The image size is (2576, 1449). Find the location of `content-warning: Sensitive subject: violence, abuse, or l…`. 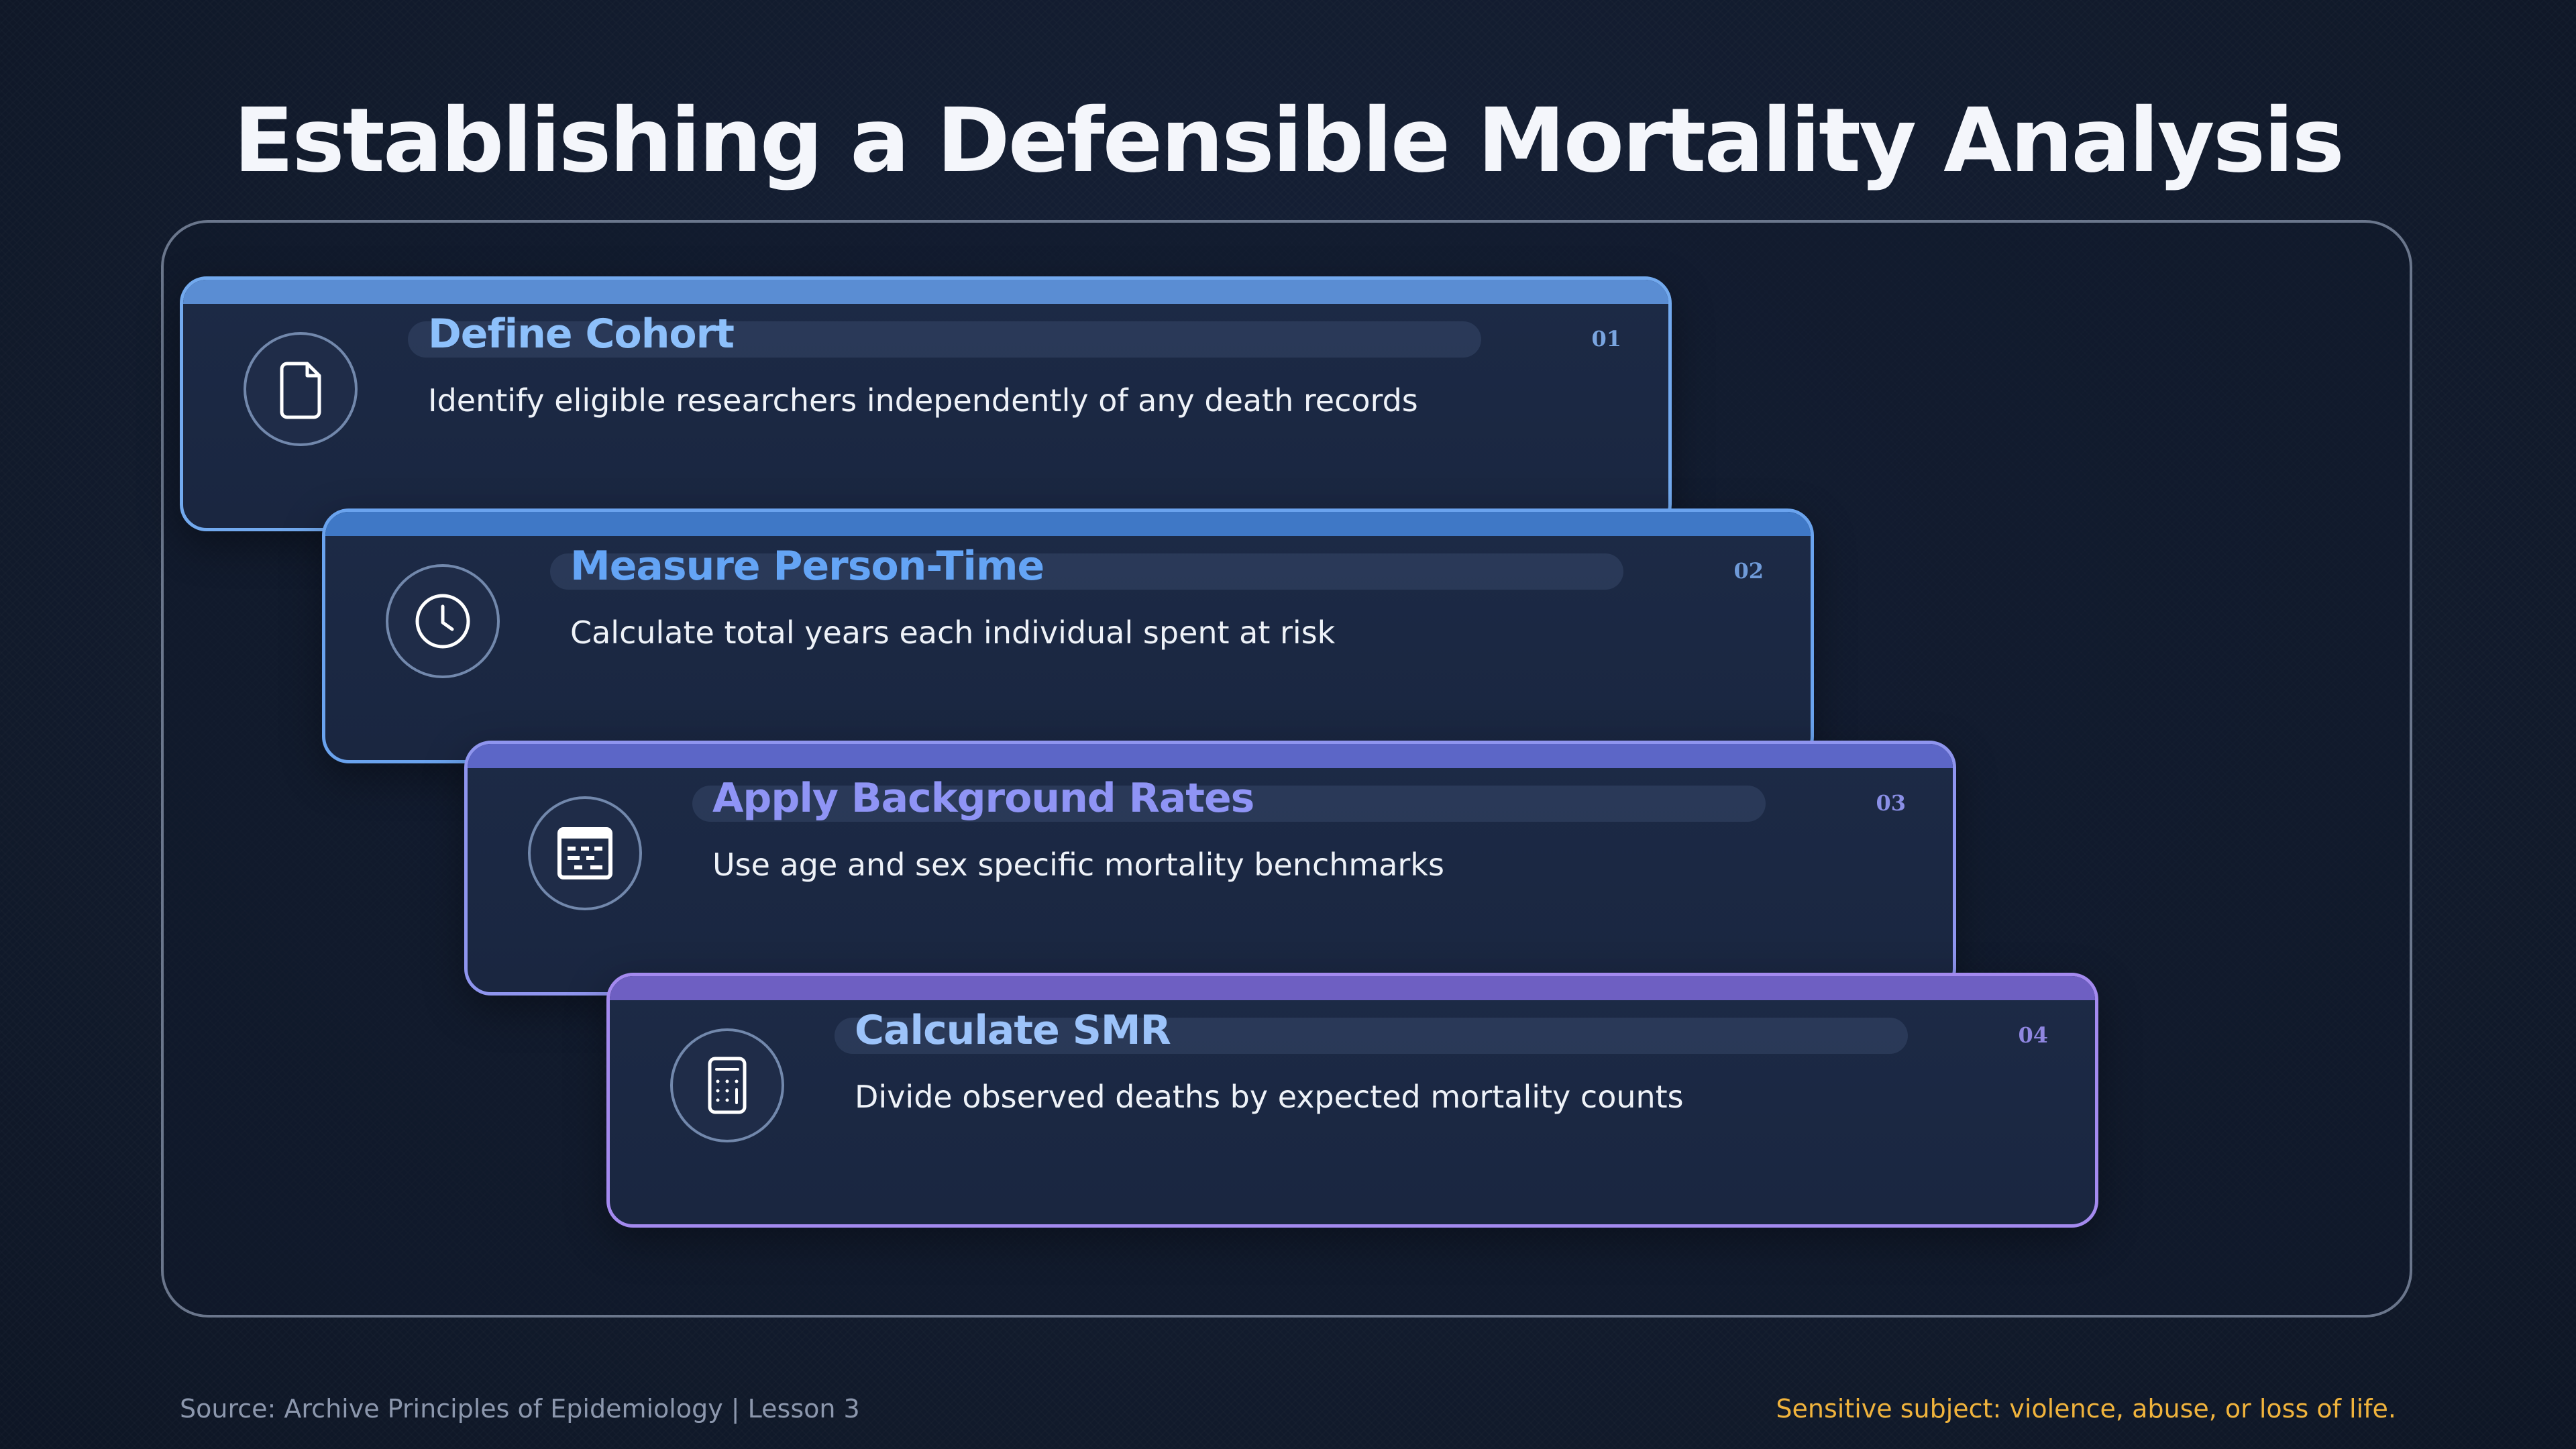

content-warning: Sensitive subject: violence, abuse, or l… is located at coordinates (2086, 1409).